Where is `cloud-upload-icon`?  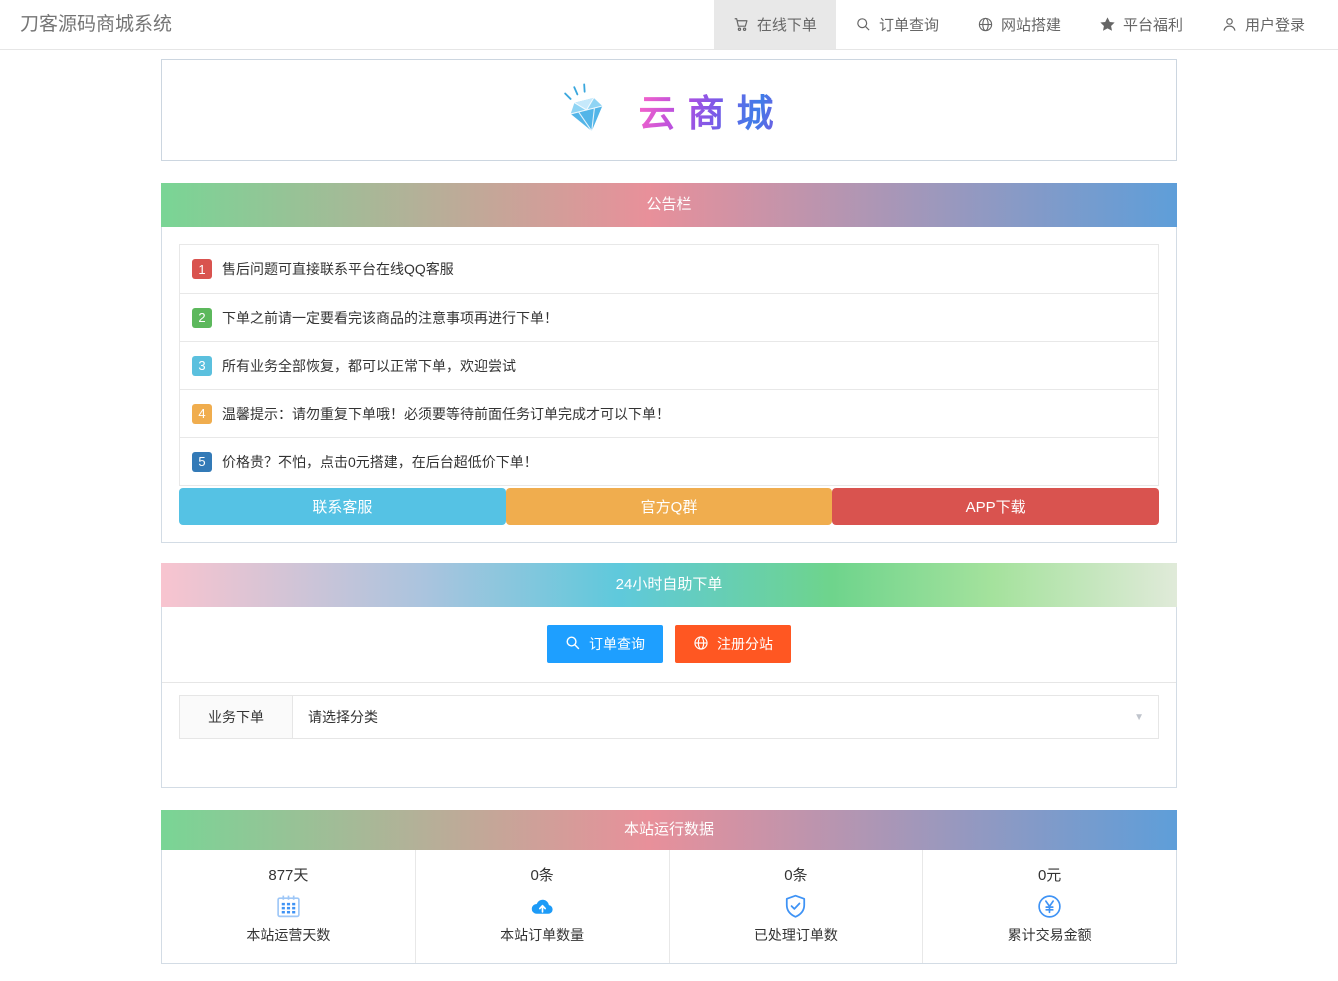 cloud-upload-icon is located at coordinates (542, 906).